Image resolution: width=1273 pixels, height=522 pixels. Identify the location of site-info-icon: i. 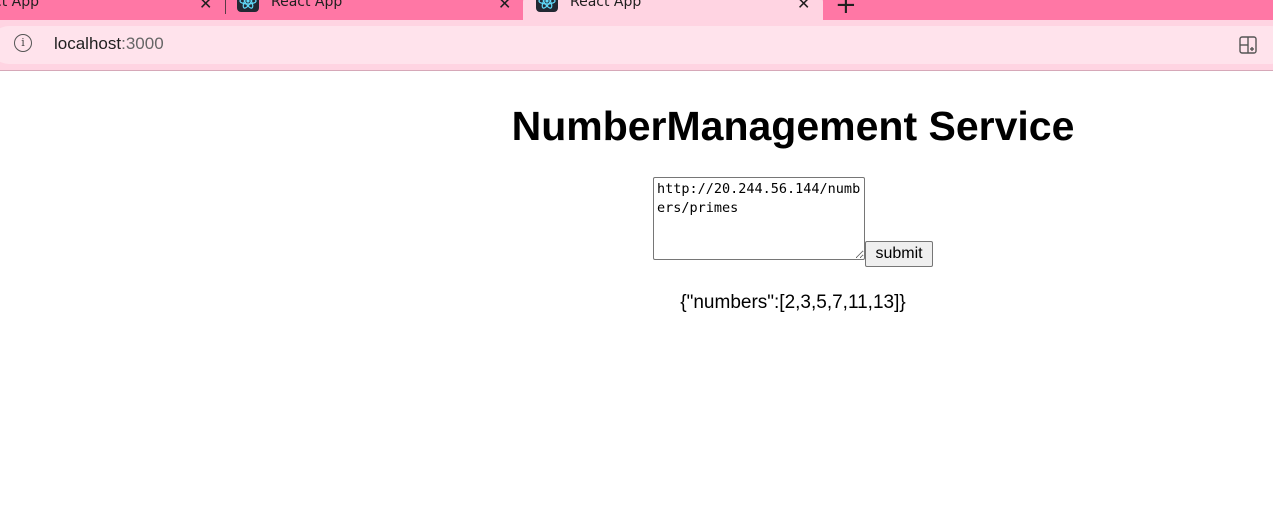
(23, 43).